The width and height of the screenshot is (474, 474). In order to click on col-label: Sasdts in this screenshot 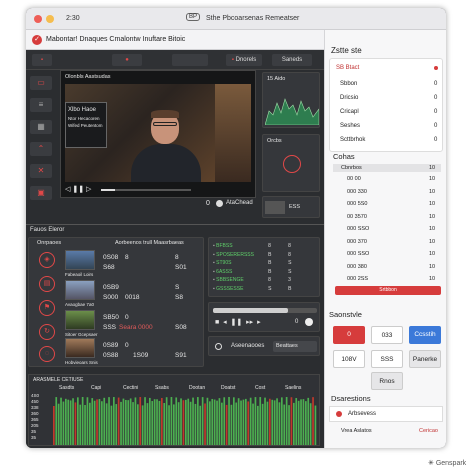, I will do `click(67, 388)`.